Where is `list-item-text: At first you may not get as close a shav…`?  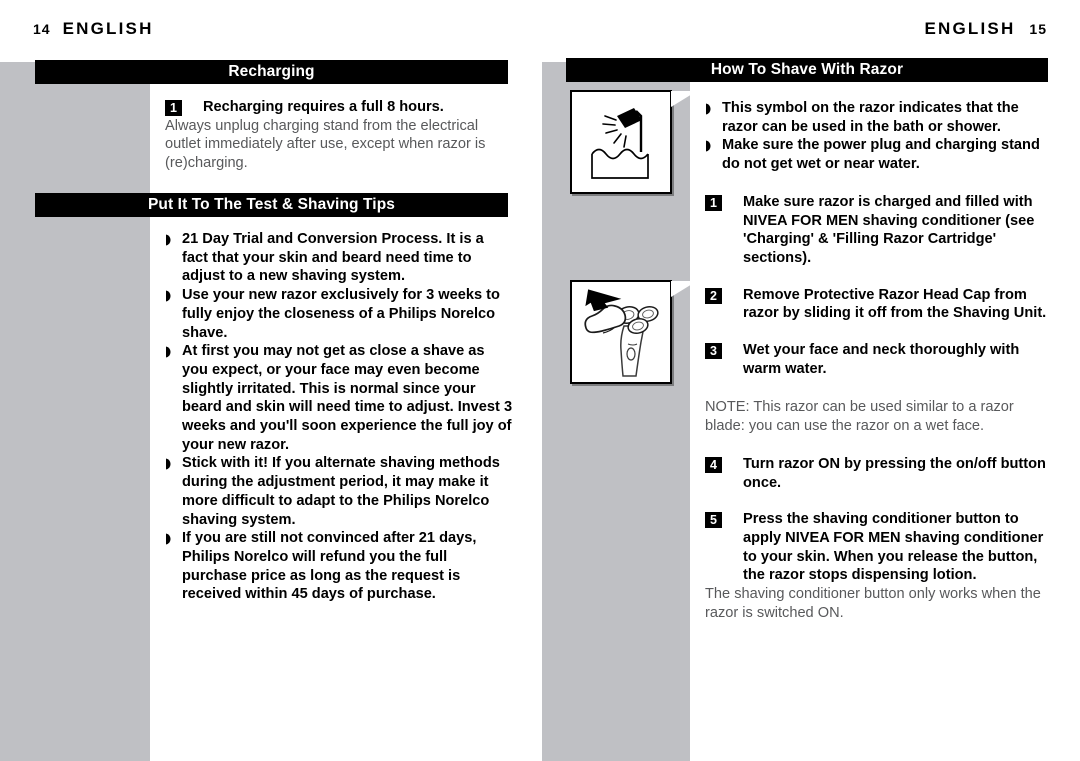 list-item-text: At first you may not get as close a shav… is located at coordinates (347, 398).